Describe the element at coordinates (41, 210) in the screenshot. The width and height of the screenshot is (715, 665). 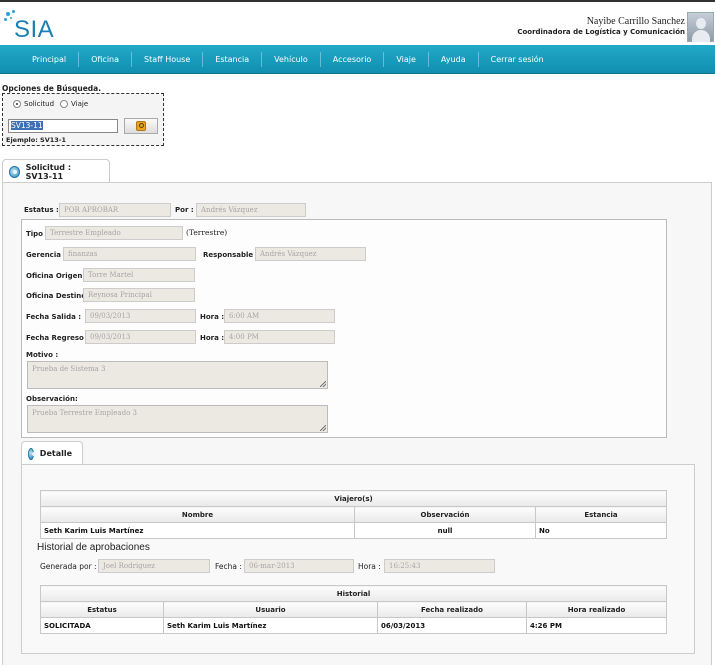
I see `estatus-label: Estatus :` at that location.